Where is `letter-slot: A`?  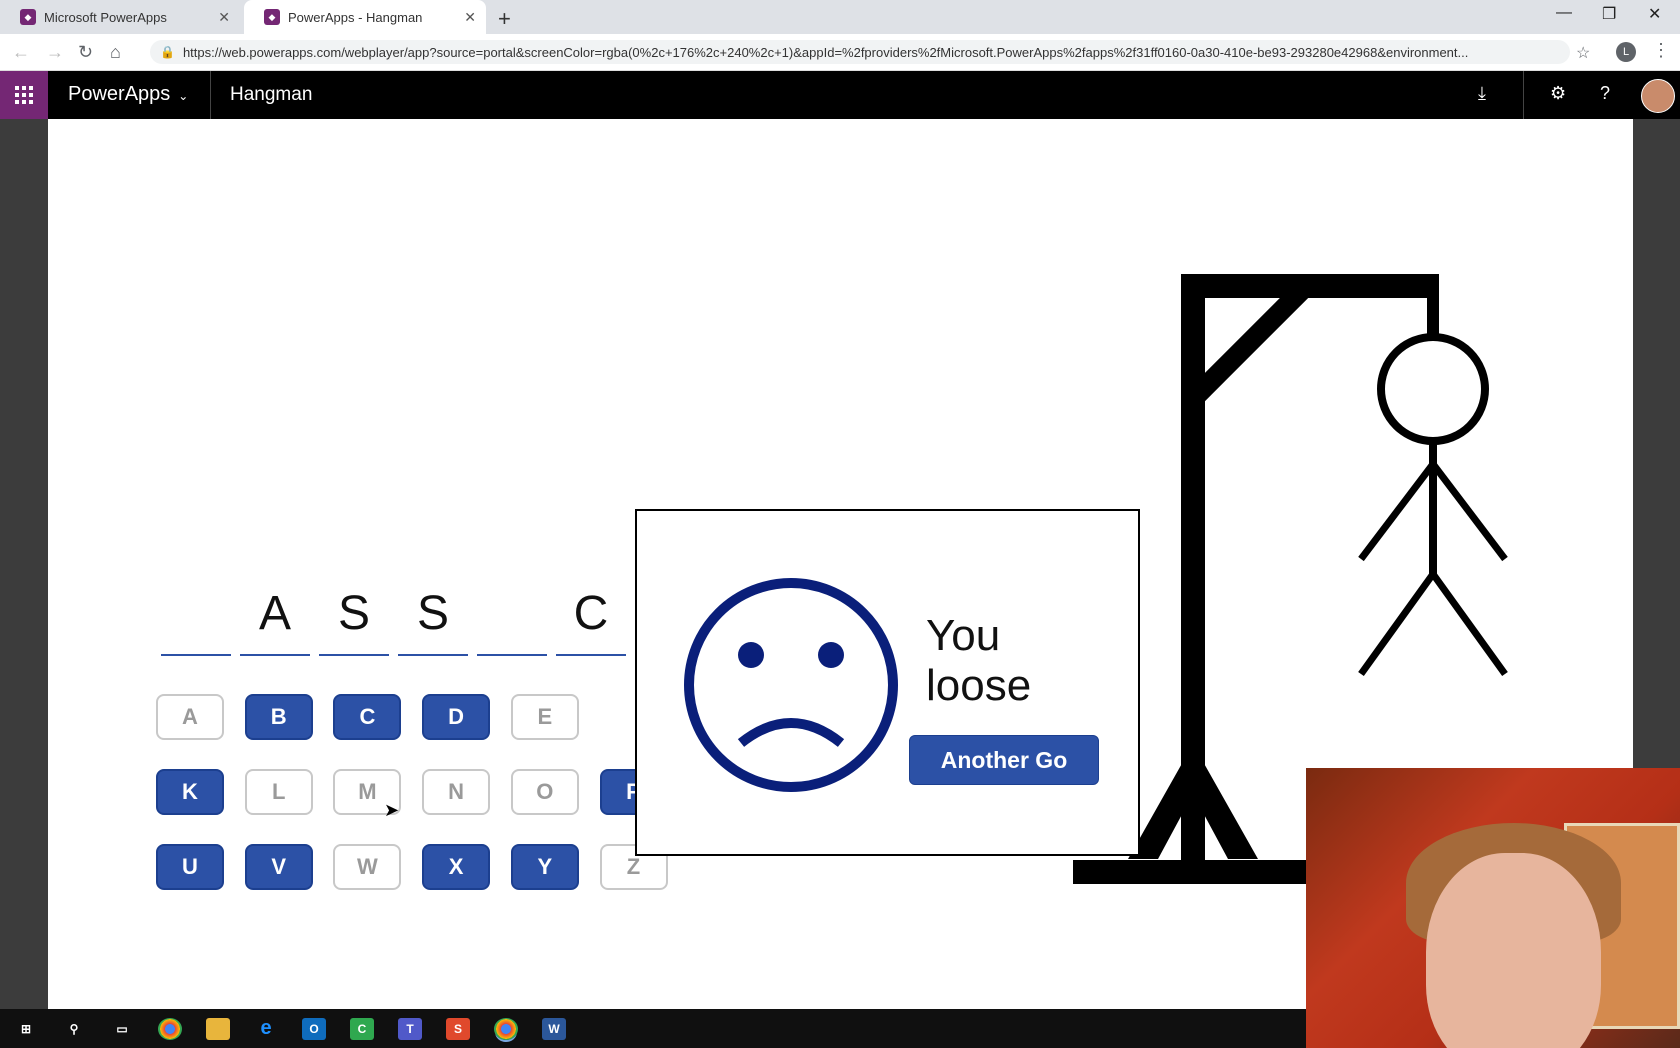 letter-slot: A is located at coordinates (275, 615).